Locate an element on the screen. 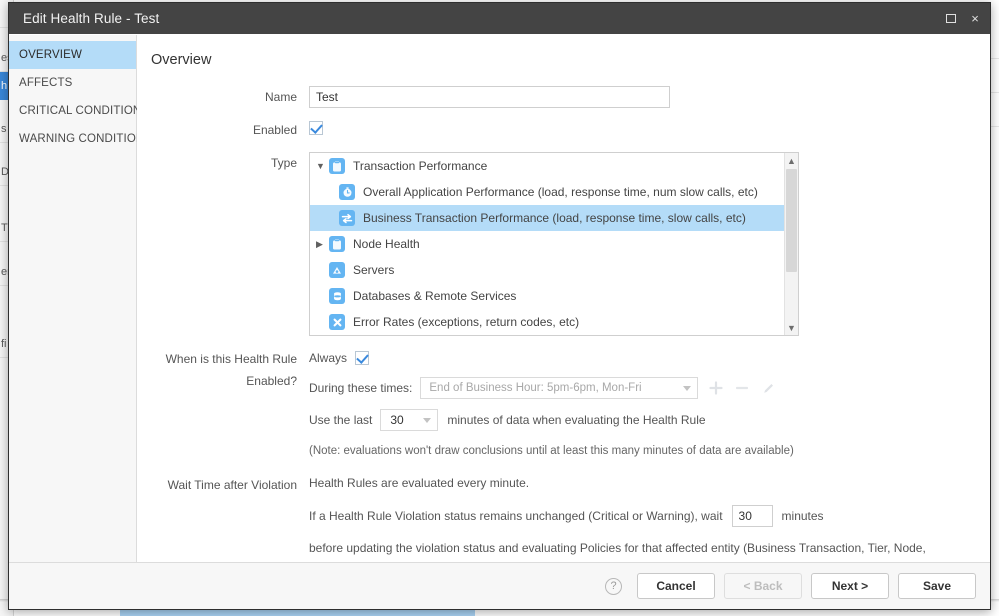 The height and width of the screenshot is (616, 999). tree-node-servers: Servers is located at coordinates (547, 270).